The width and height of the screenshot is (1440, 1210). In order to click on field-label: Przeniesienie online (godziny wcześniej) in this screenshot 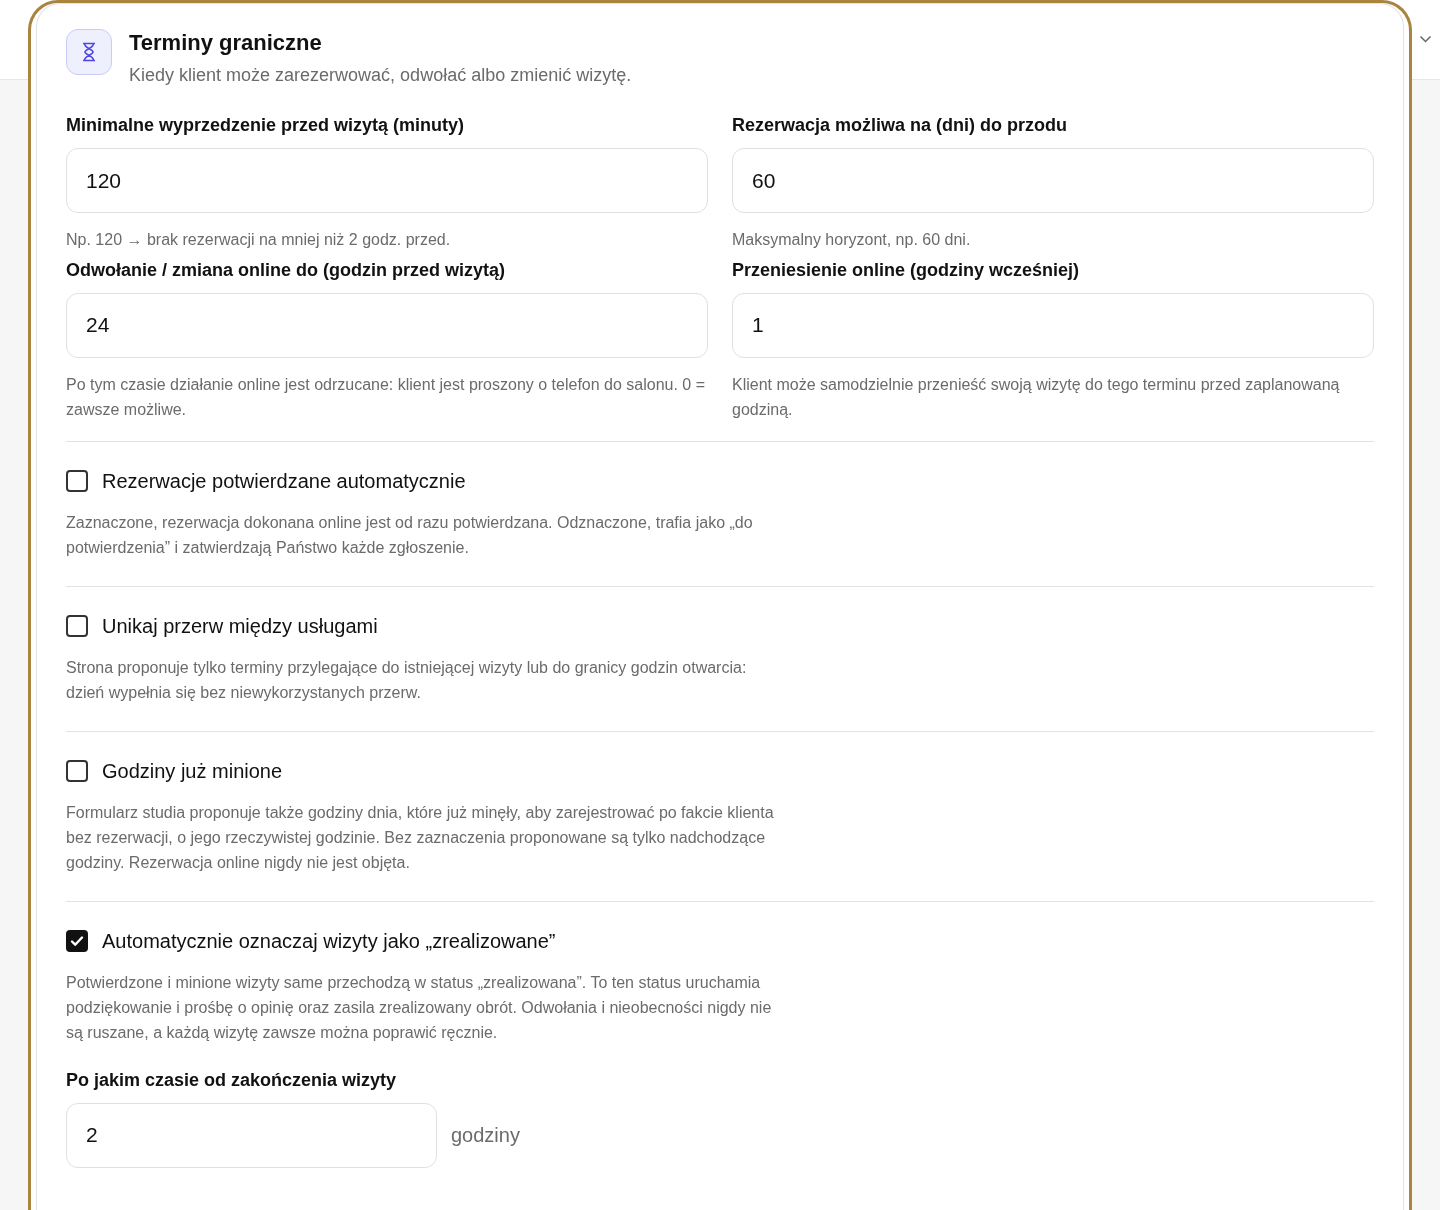, I will do `click(906, 270)`.